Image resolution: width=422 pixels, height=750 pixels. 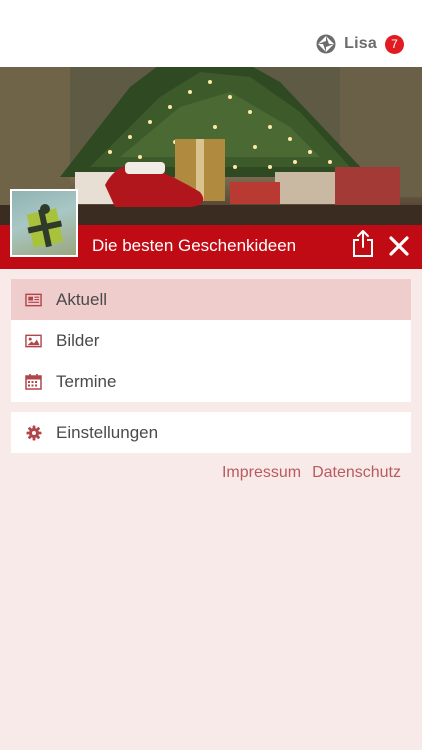 I want to click on menu-item-bilder: Bilder, so click(x=211, y=340).